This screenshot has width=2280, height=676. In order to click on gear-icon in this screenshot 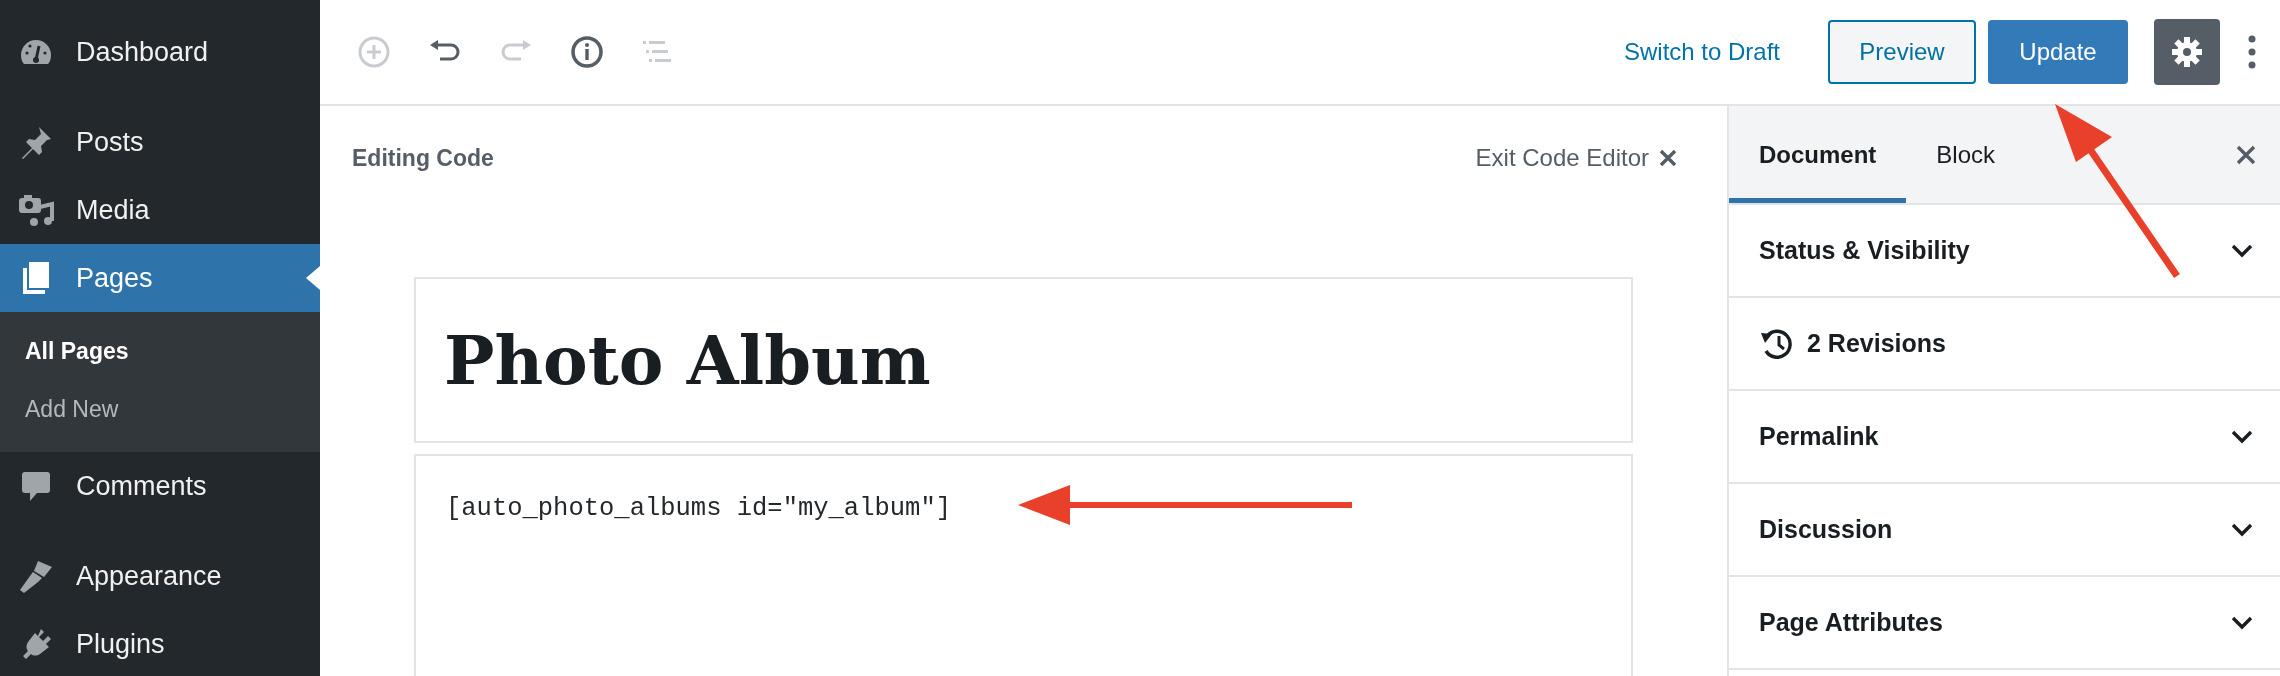, I will do `click(2187, 52)`.